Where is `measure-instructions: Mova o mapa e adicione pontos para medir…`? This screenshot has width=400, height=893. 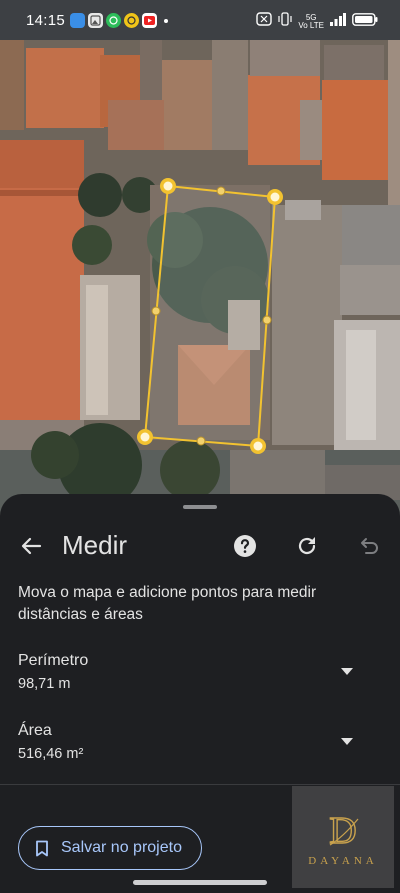 measure-instructions: Mova o mapa e adicione pontos para medir… is located at coordinates (167, 603).